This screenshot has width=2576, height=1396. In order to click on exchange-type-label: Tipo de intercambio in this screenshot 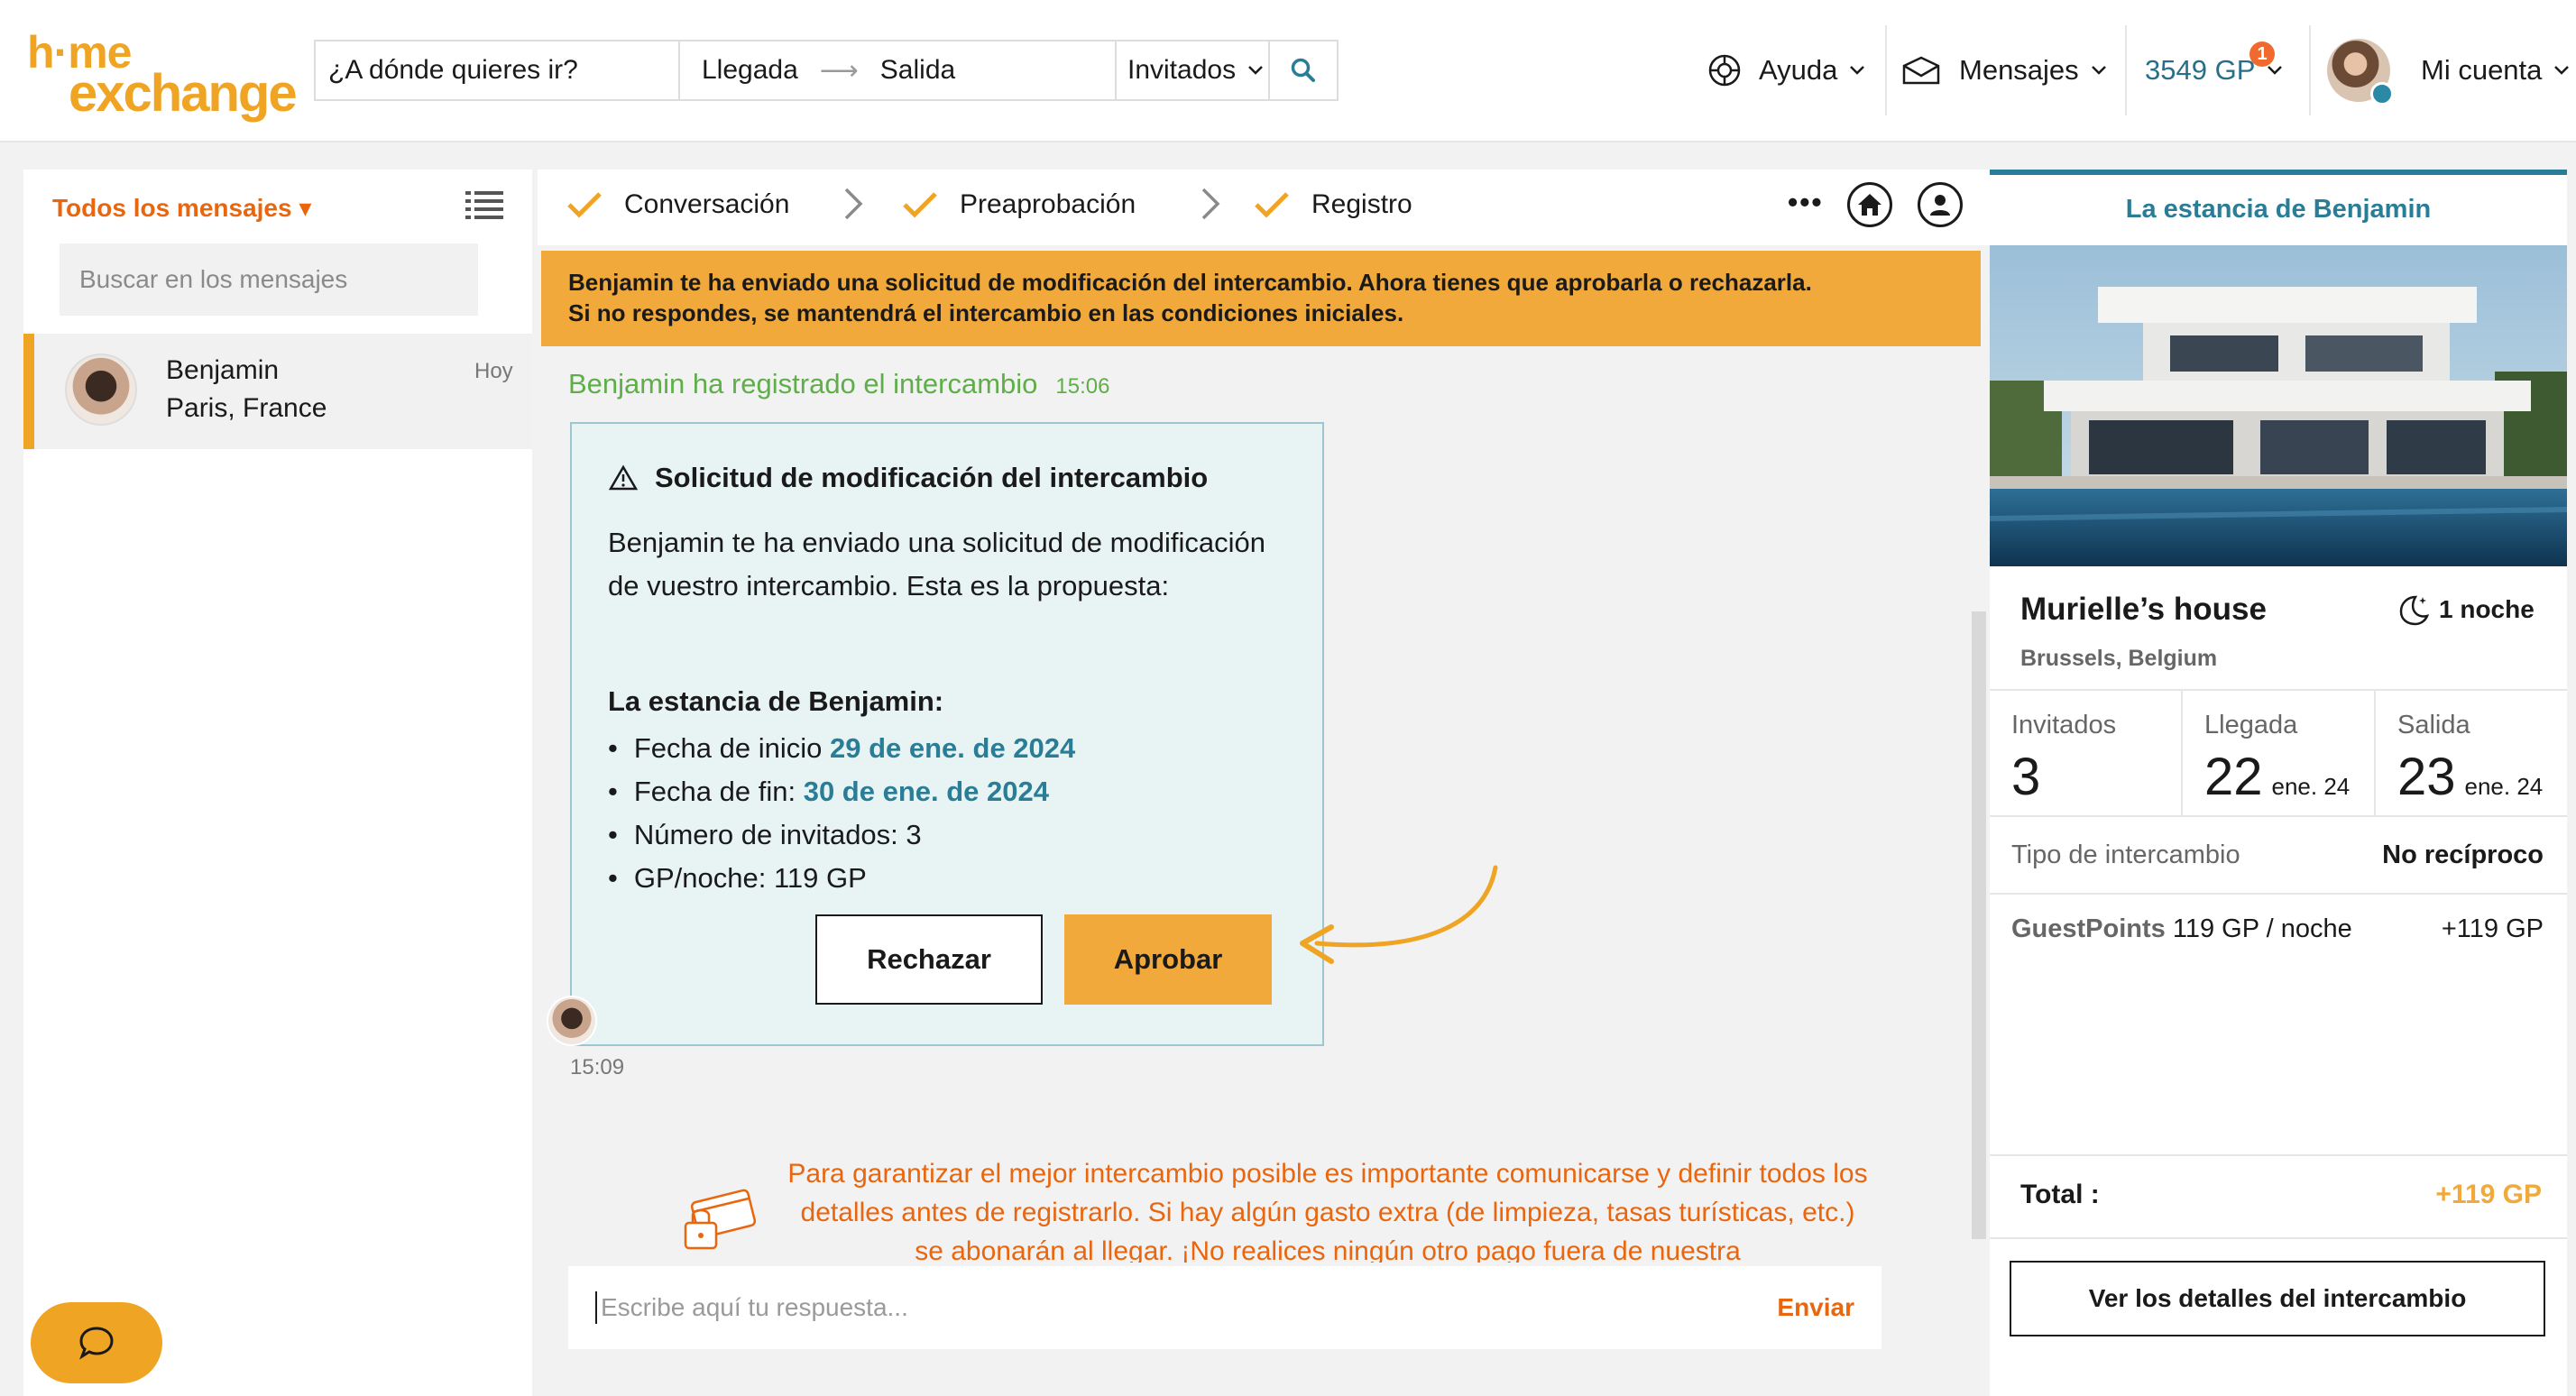, I will do `click(2126, 854)`.